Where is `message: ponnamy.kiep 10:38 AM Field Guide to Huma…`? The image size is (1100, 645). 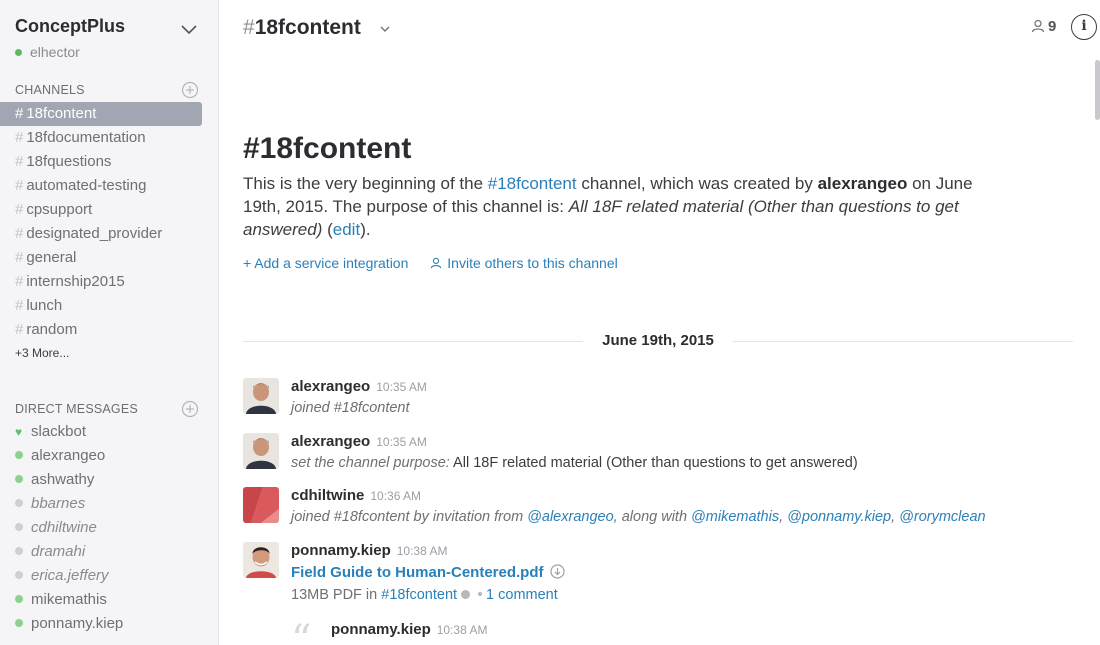
message: ponnamy.kiep 10:38 AM Field Guide to Huma… is located at coordinates (658, 577).